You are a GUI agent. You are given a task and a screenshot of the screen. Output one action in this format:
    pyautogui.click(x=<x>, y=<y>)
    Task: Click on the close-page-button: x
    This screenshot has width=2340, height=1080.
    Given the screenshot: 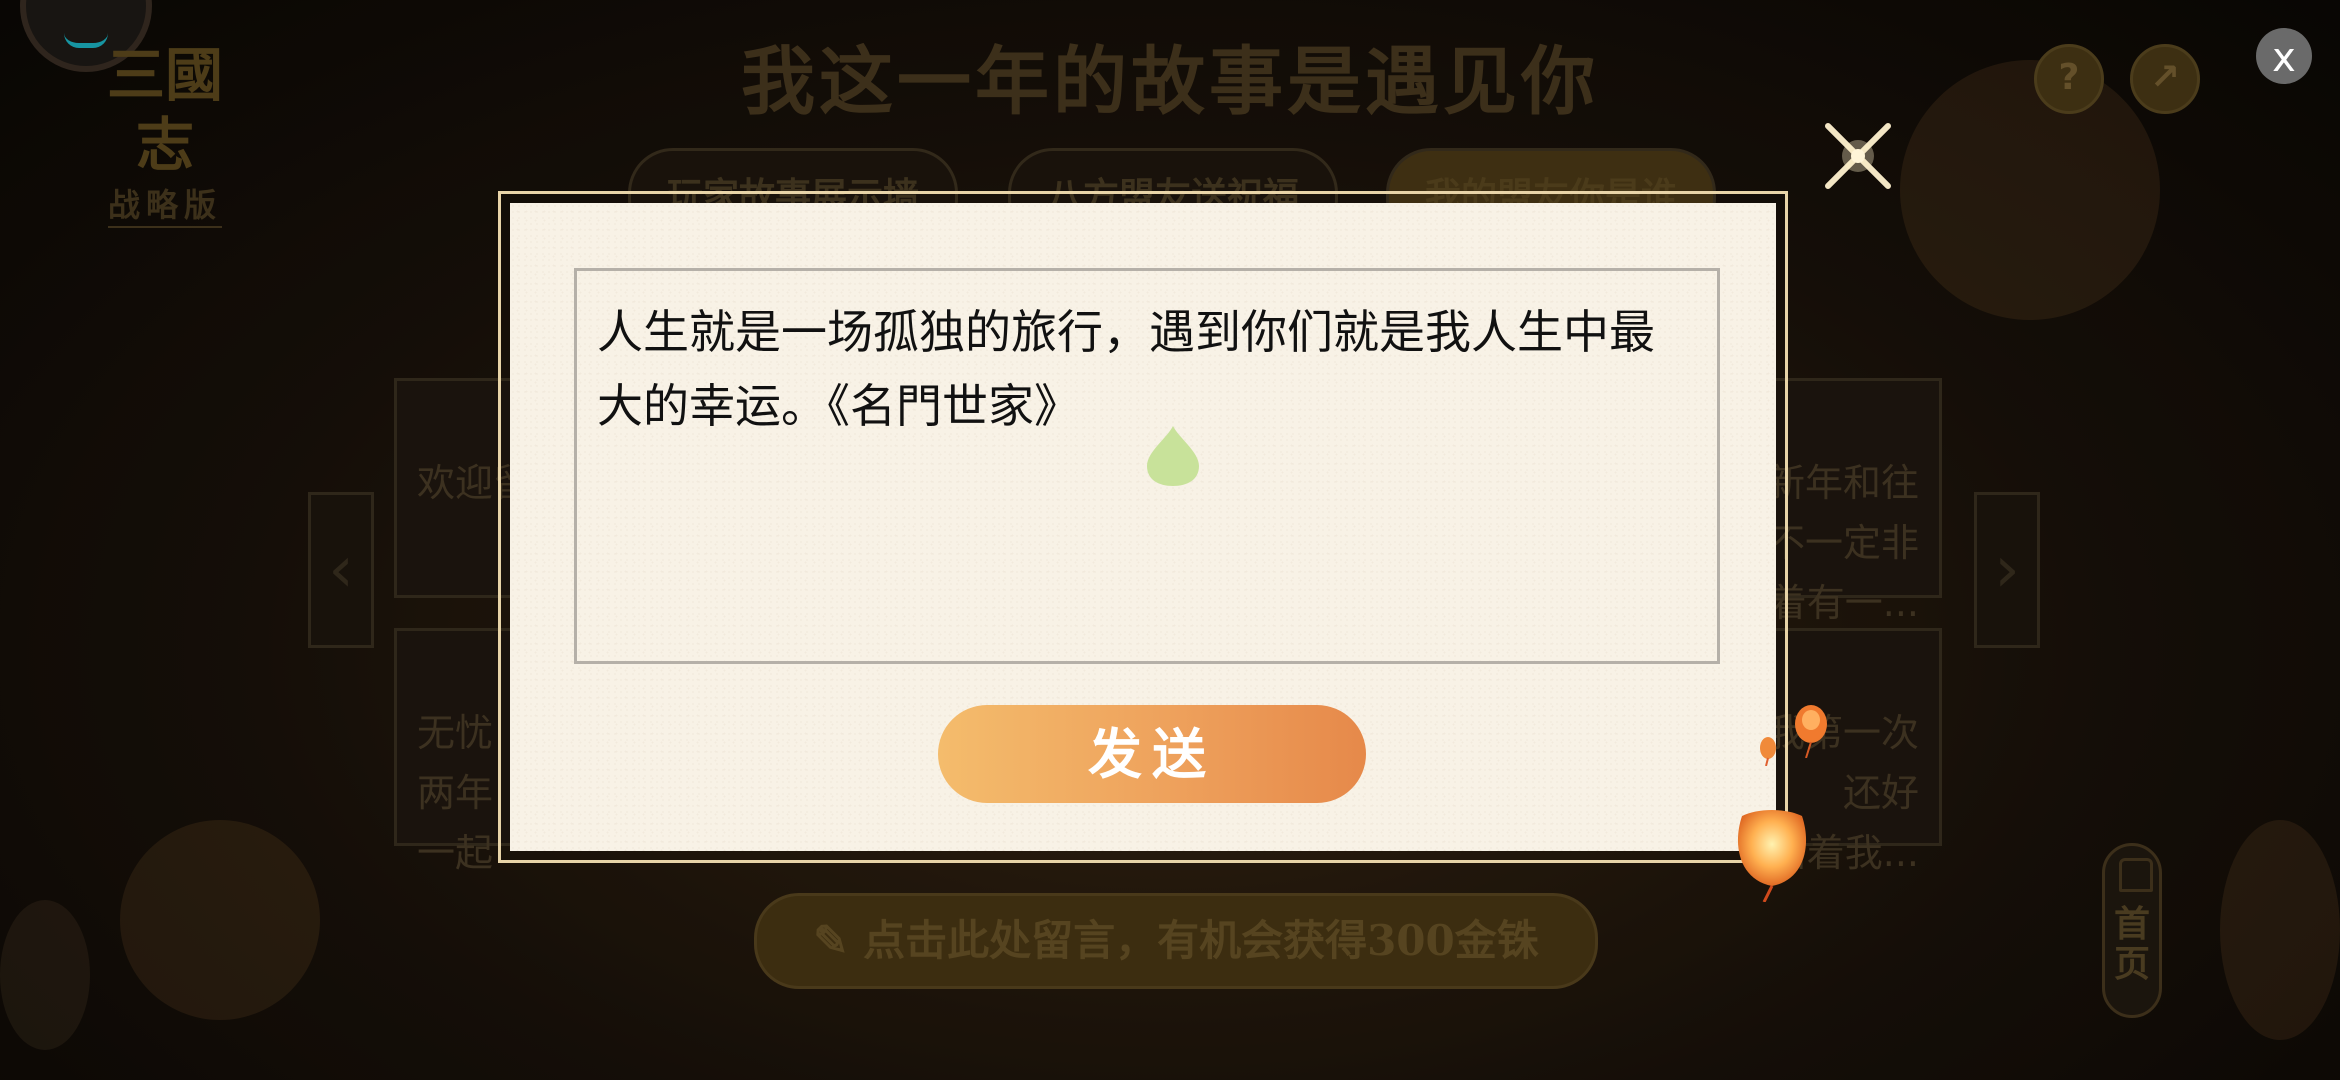 What is the action you would take?
    pyautogui.click(x=2284, y=56)
    